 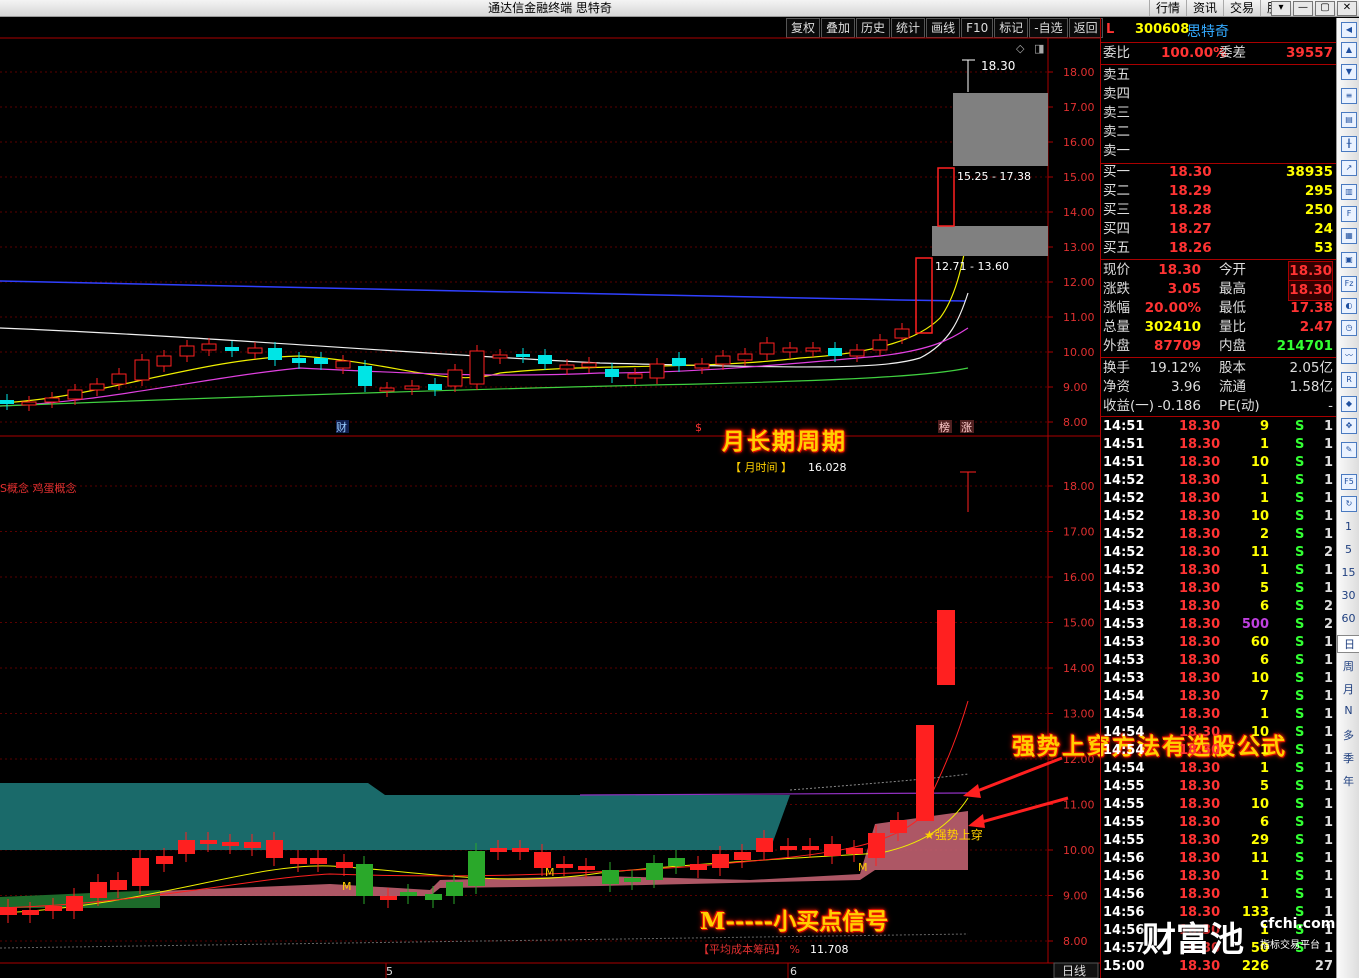 What do you see at coordinates (1348, 735) in the screenshot?
I see `period-9: 多` at bounding box center [1348, 735].